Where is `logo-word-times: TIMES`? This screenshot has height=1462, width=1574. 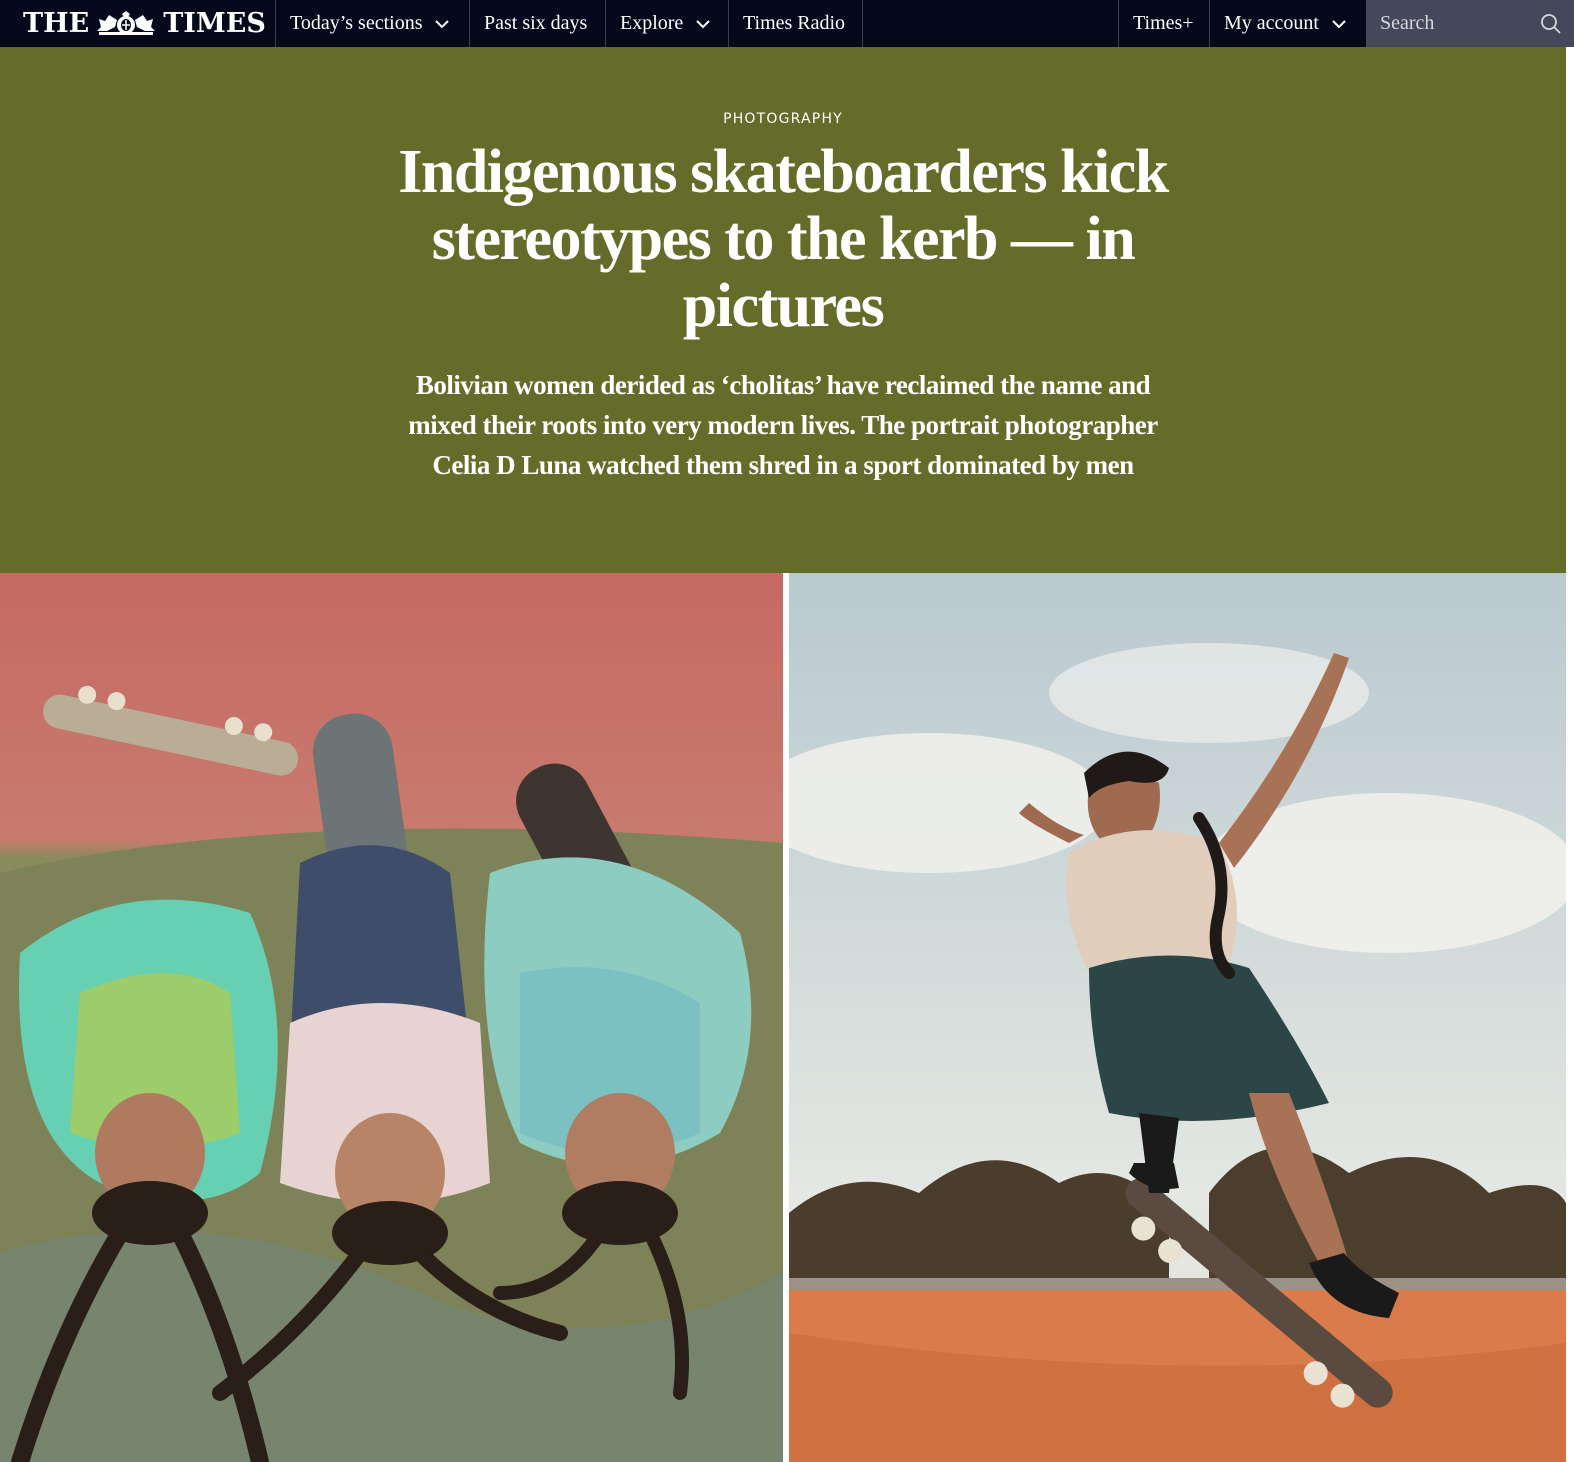
logo-word-times: TIMES is located at coordinates (214, 23).